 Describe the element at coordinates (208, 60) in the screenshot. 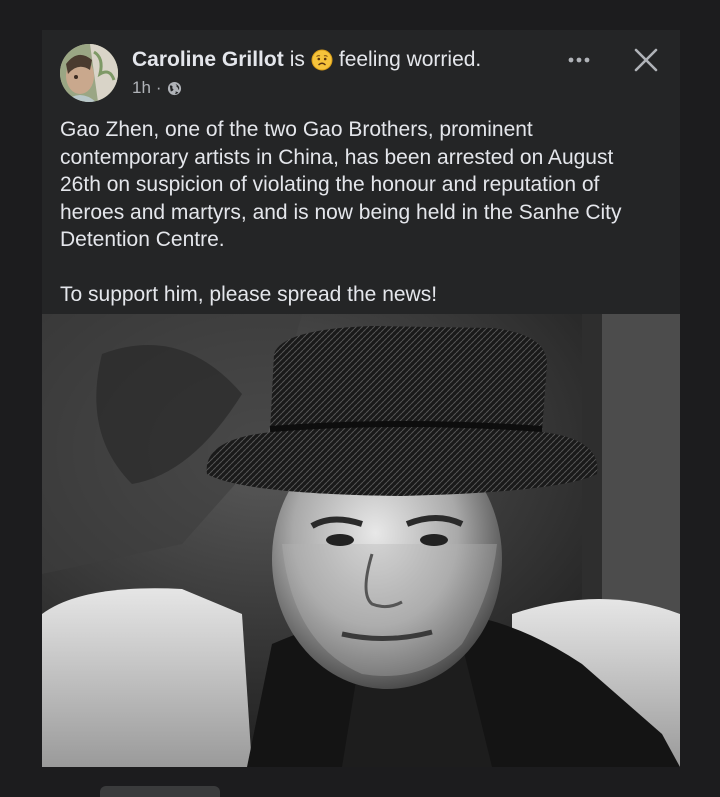

I see `author-name: Caroline Grillot` at that location.